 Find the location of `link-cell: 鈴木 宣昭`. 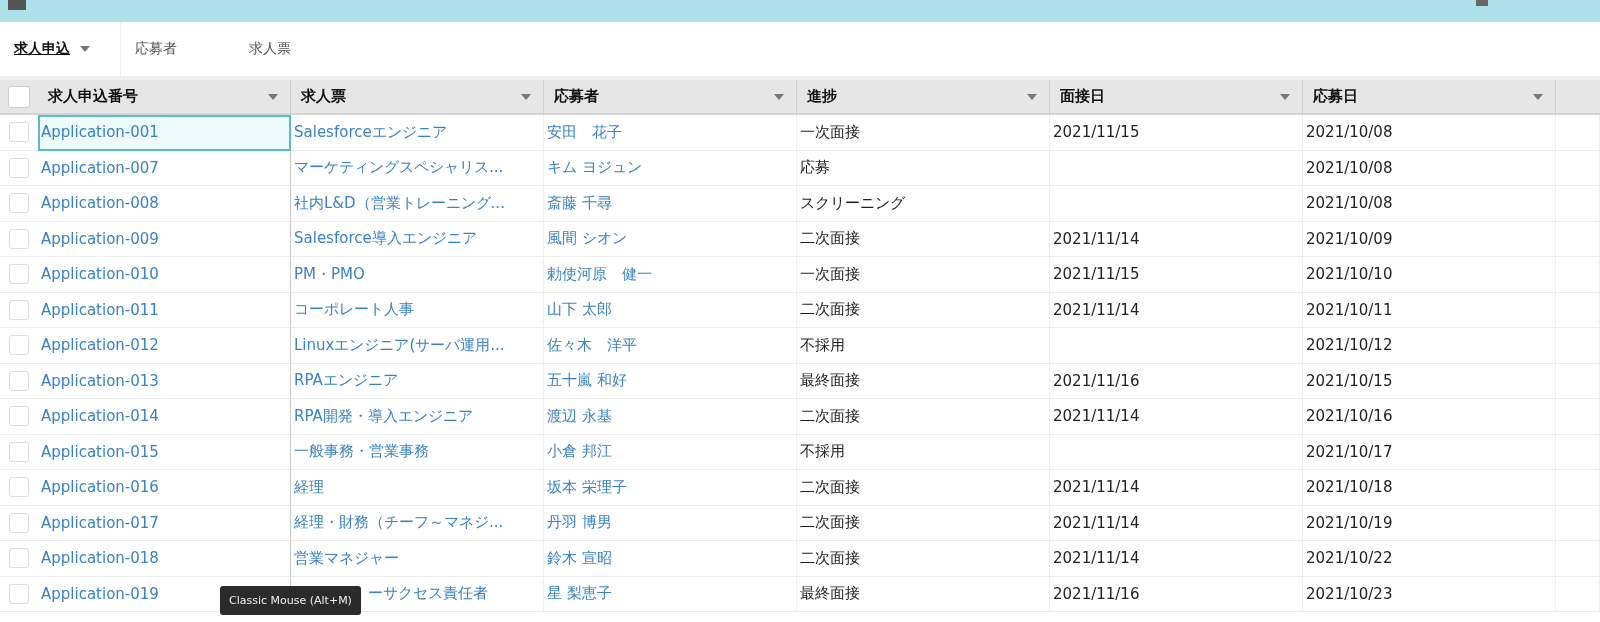

link-cell: 鈴木 宣昭 is located at coordinates (670, 559).